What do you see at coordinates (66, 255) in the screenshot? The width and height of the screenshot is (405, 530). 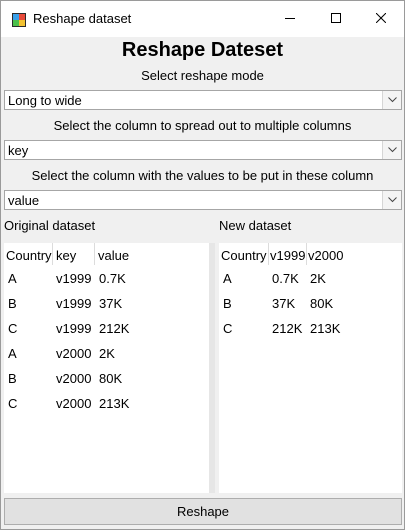 I see `original-header-key: key` at bounding box center [66, 255].